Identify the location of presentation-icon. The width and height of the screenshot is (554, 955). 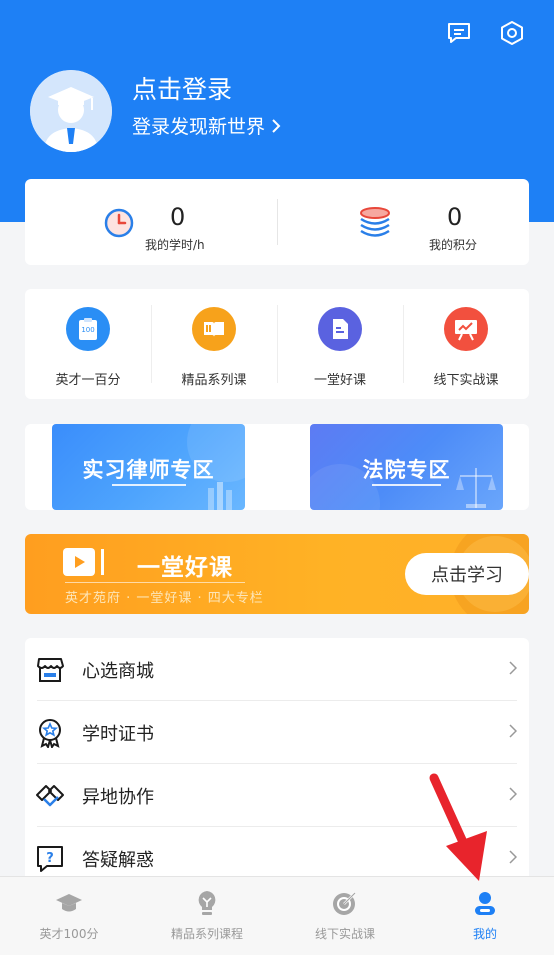
(466, 329).